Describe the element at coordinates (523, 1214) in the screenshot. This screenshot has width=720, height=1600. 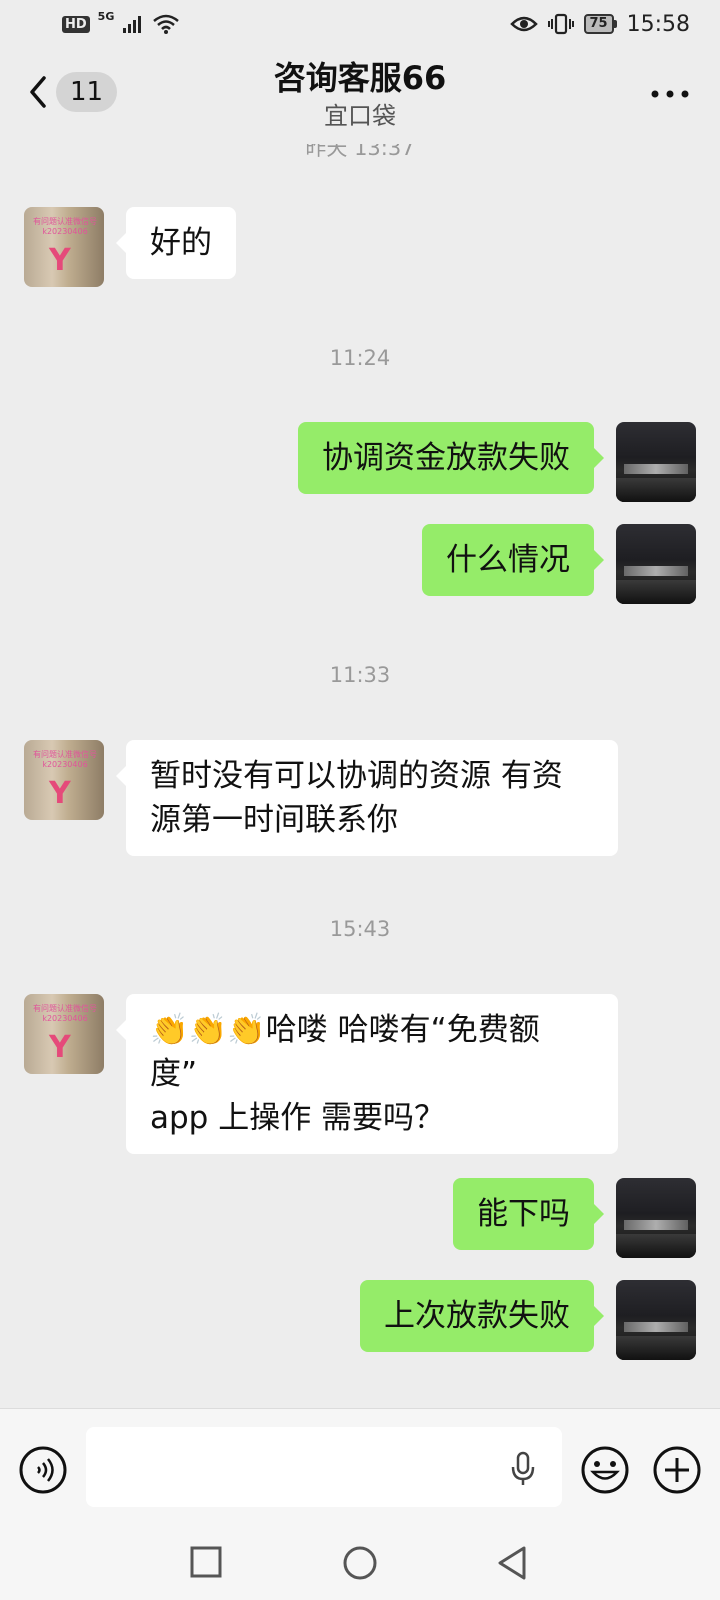
I see `message-text: 能下吗` at that location.